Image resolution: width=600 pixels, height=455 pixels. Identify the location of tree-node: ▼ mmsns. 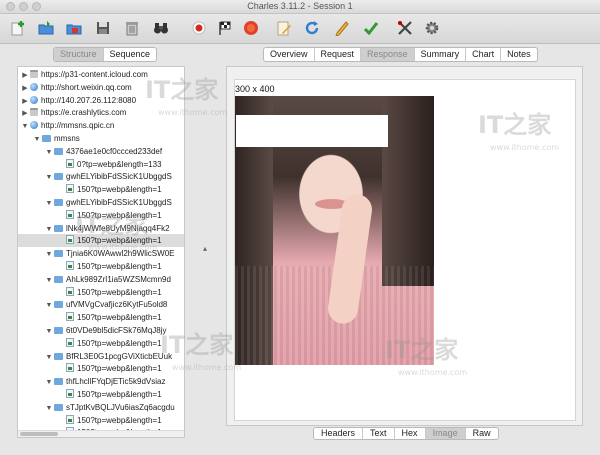
(101, 138).